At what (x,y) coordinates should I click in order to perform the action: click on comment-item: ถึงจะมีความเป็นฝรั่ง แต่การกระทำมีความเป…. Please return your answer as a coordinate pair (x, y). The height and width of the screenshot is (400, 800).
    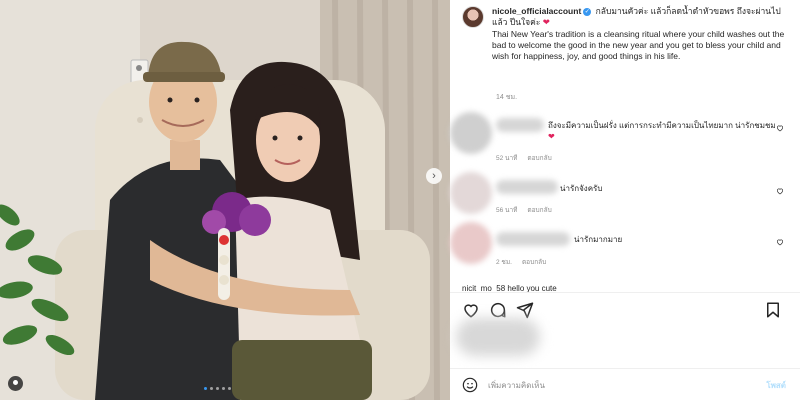
    Looking at the image, I should click on (625, 136).